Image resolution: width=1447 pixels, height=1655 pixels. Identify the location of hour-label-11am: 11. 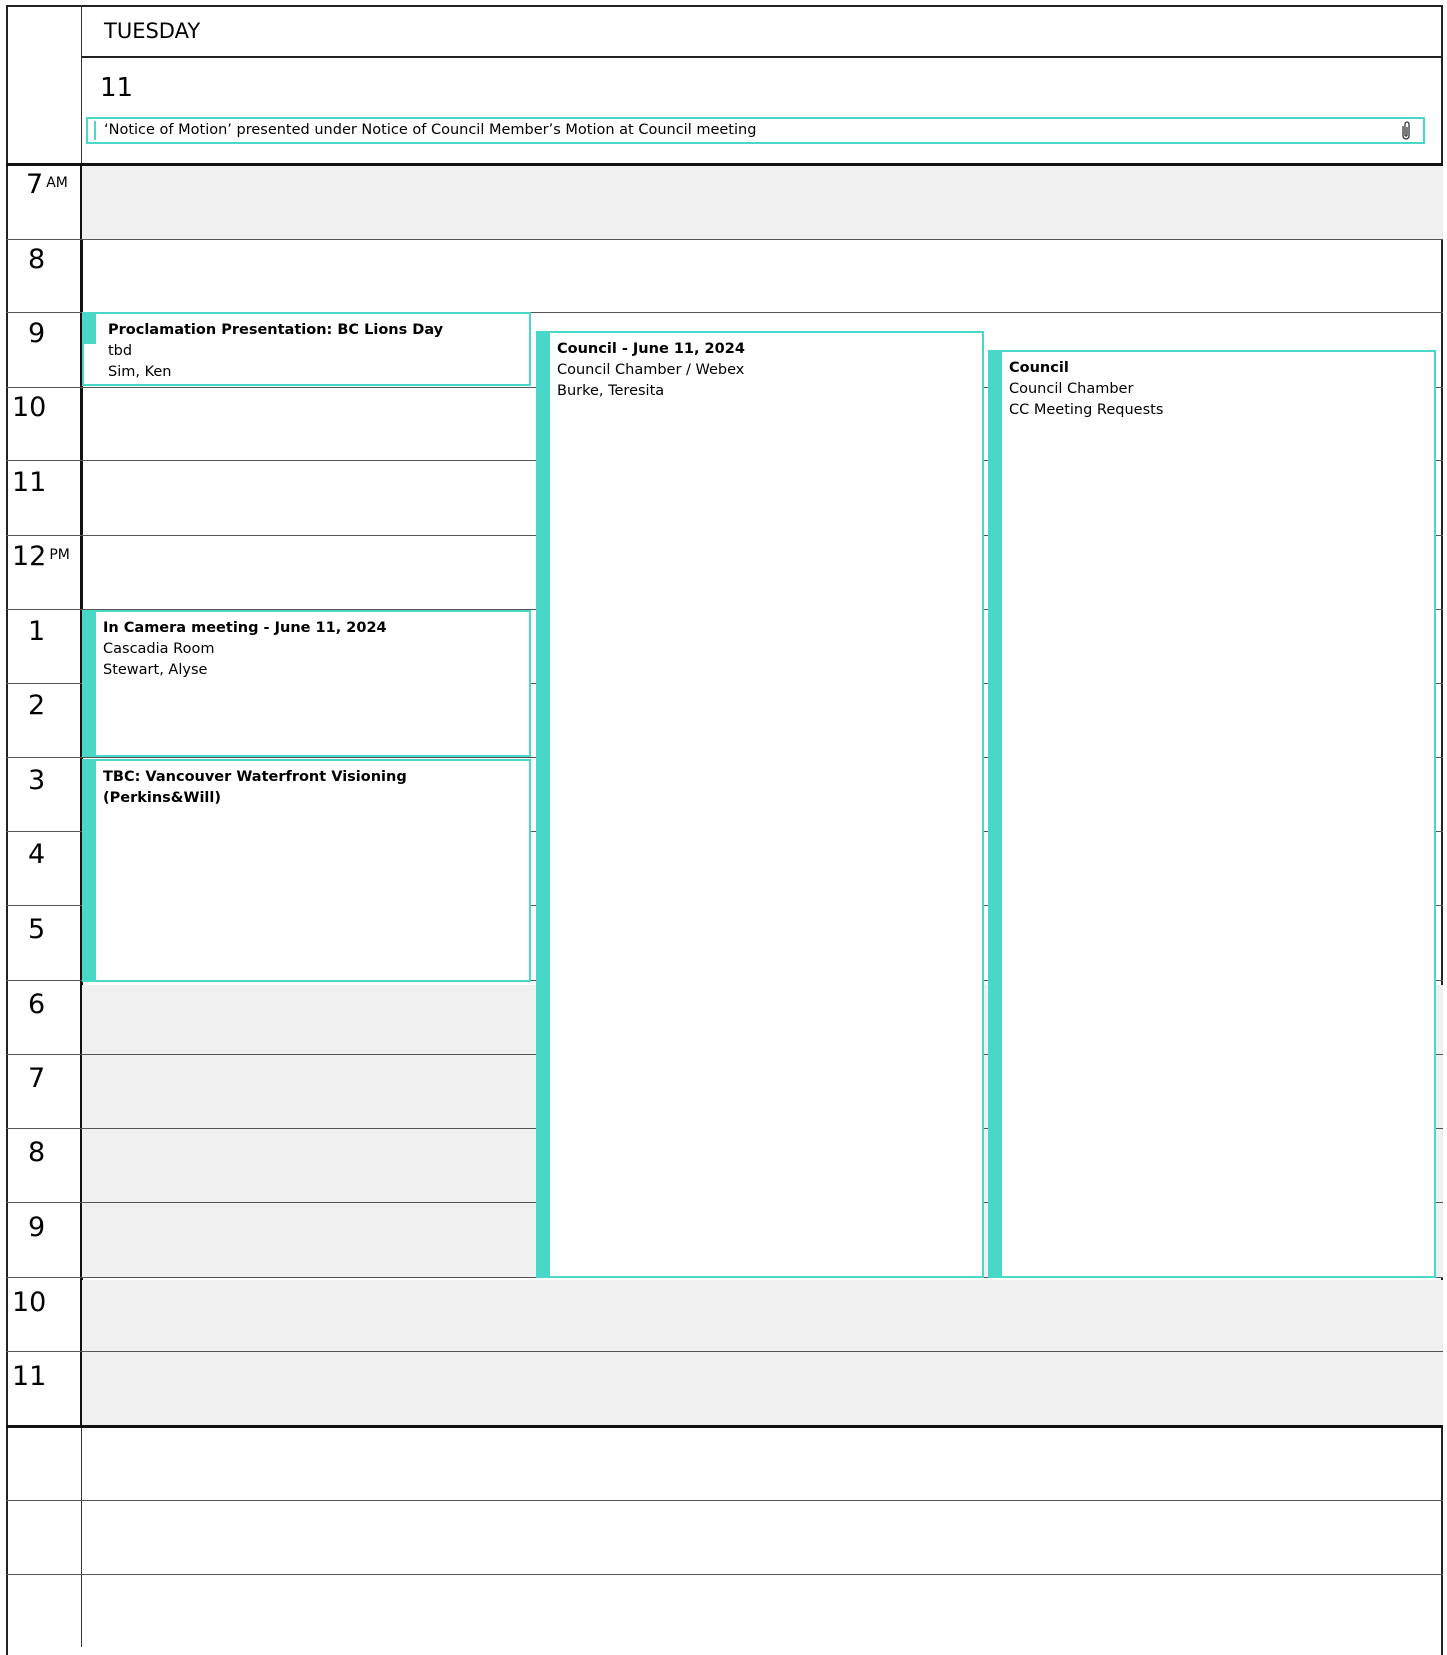
(29, 482).